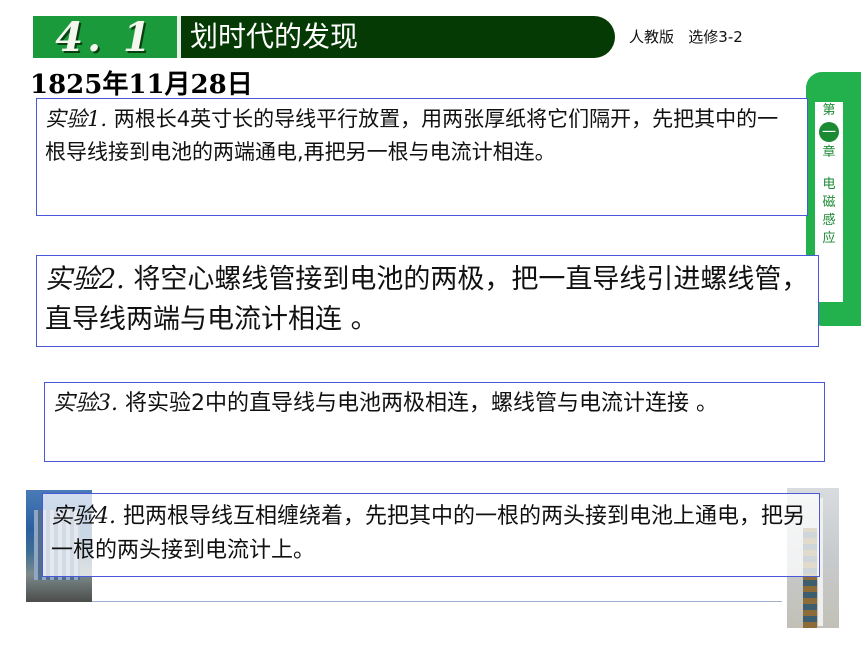 Image resolution: width=861 pixels, height=645 pixels. Describe the element at coordinates (141, 85) in the screenshot. I see `date-heading: 1825年11月28日` at that location.